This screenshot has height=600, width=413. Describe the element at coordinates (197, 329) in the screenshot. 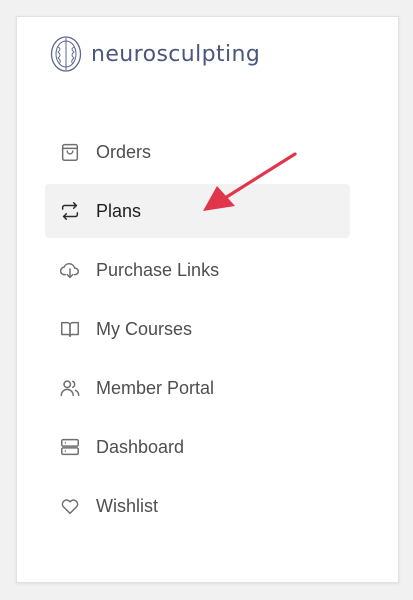

I see `sidebar-item-my-courses: My Courses` at that location.